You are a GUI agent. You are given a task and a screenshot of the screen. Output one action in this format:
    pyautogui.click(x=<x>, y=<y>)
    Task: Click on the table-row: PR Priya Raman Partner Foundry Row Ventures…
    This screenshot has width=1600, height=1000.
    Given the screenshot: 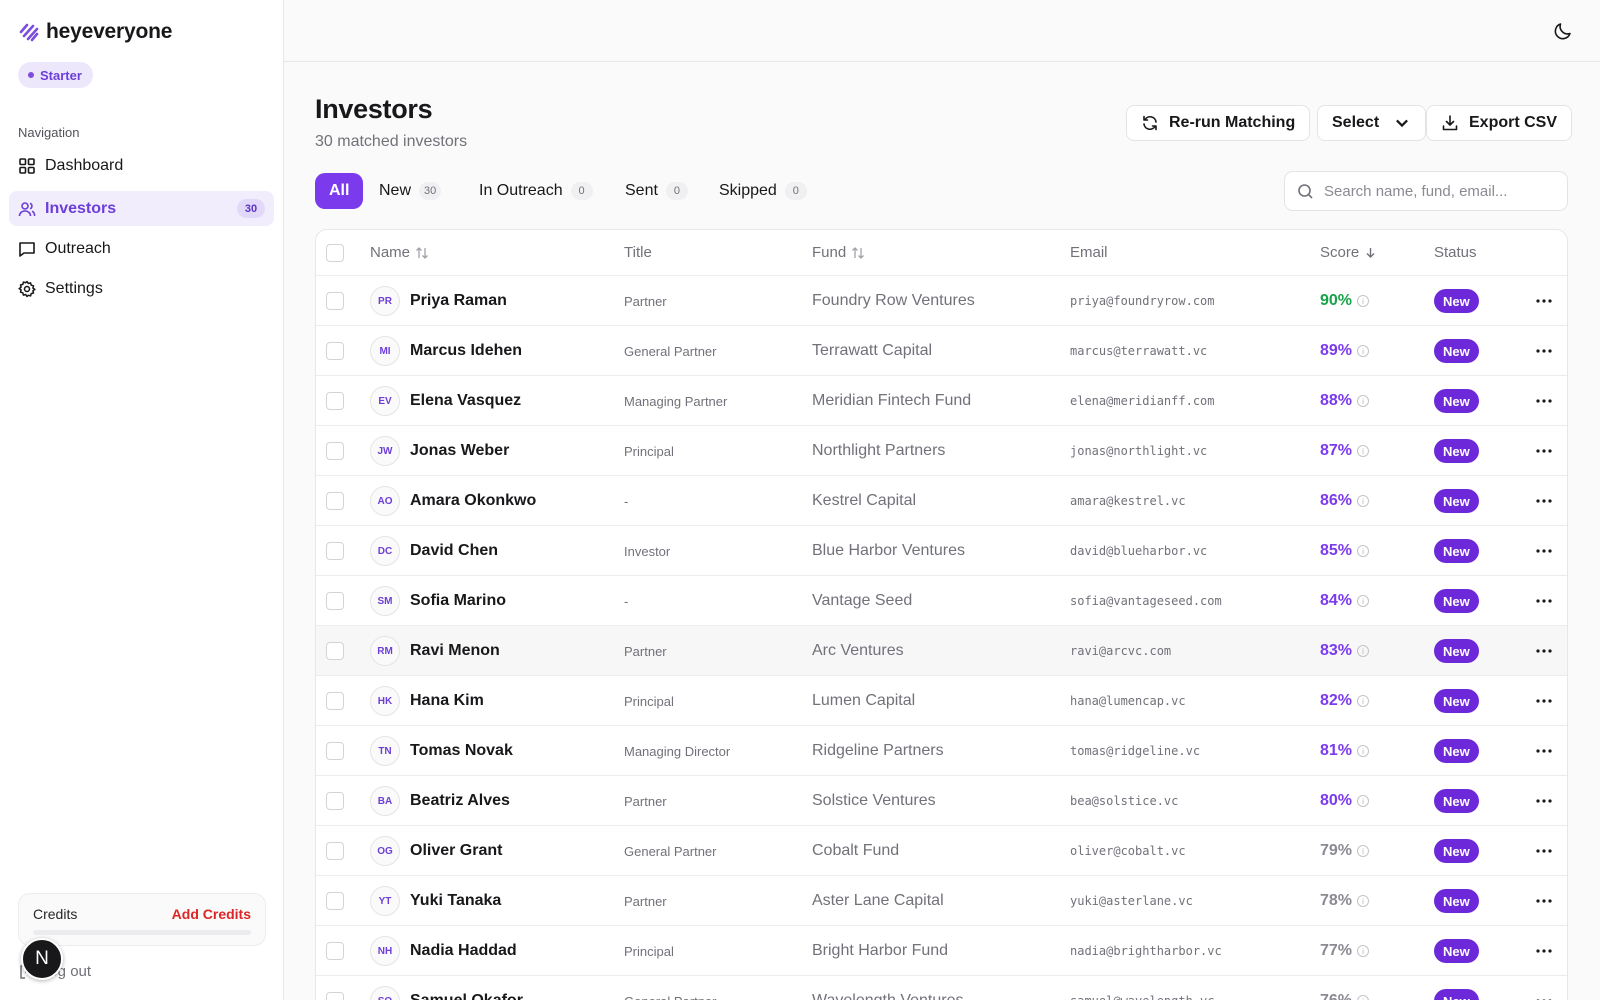 What is the action you would take?
    pyautogui.click(x=941, y=301)
    